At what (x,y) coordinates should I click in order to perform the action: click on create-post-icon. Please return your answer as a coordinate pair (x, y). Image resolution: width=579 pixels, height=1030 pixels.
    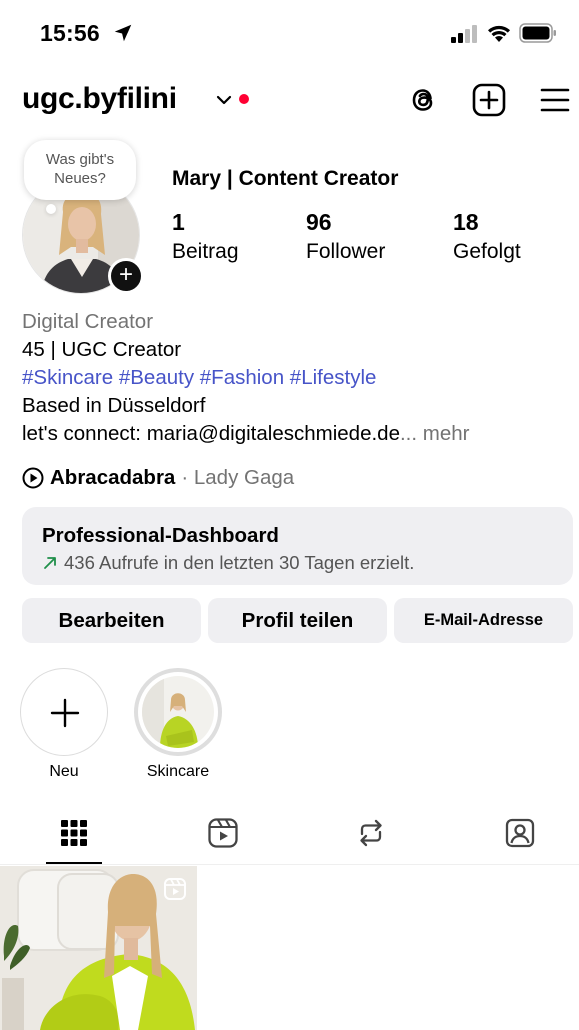
    Looking at the image, I should click on (489, 100).